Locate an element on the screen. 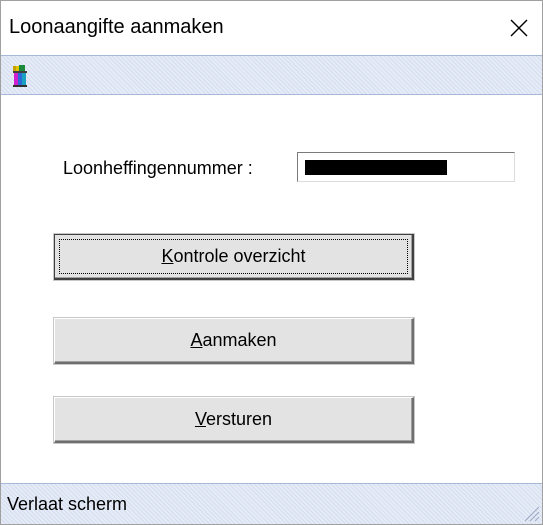 This screenshot has width=543, height=525. versturen-label: Versturen is located at coordinates (233, 419).